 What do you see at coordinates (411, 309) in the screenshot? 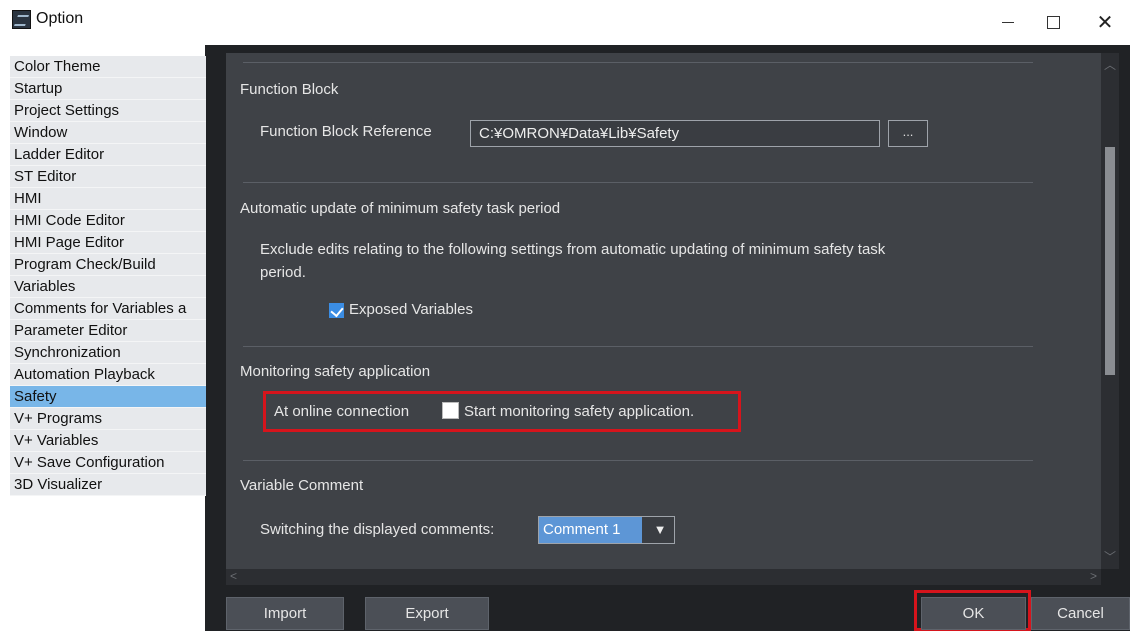
I see `exposed-variables-label: Exposed Variables` at bounding box center [411, 309].